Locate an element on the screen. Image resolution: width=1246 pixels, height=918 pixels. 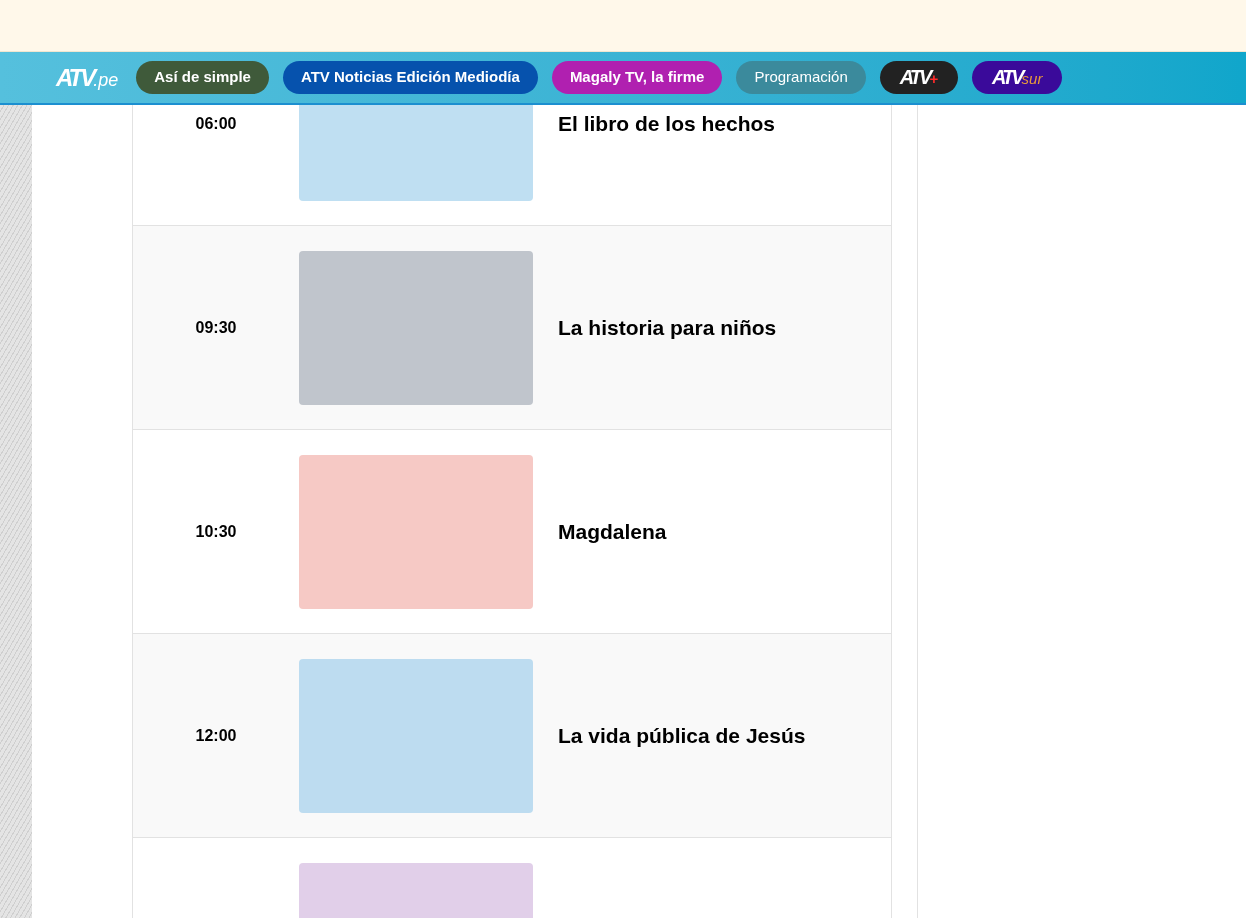
program-title: La historia para niños is located at coordinates (667, 327).